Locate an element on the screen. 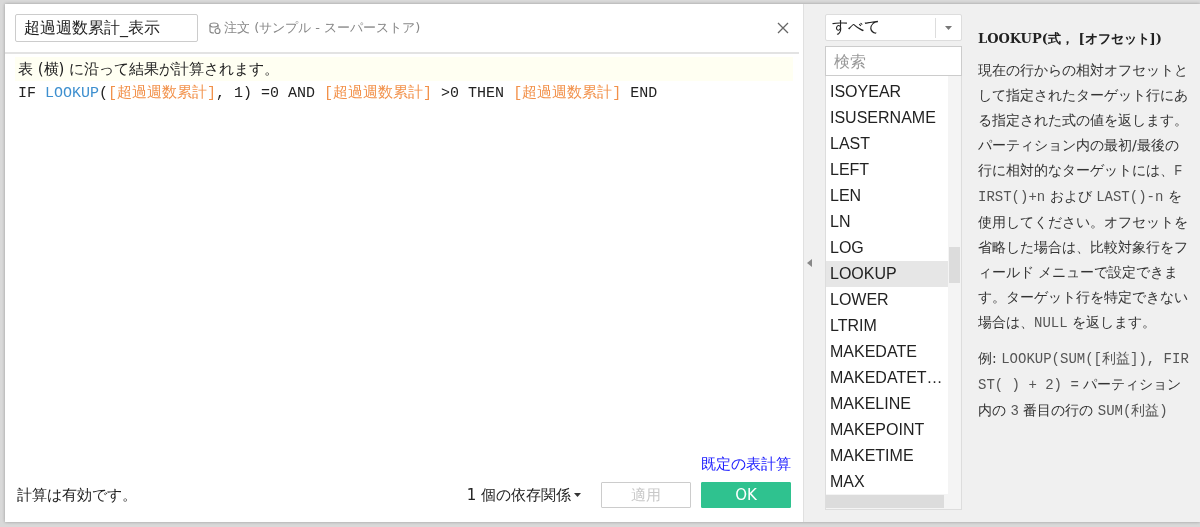  scrollbar is located at coordinates (954, 285).